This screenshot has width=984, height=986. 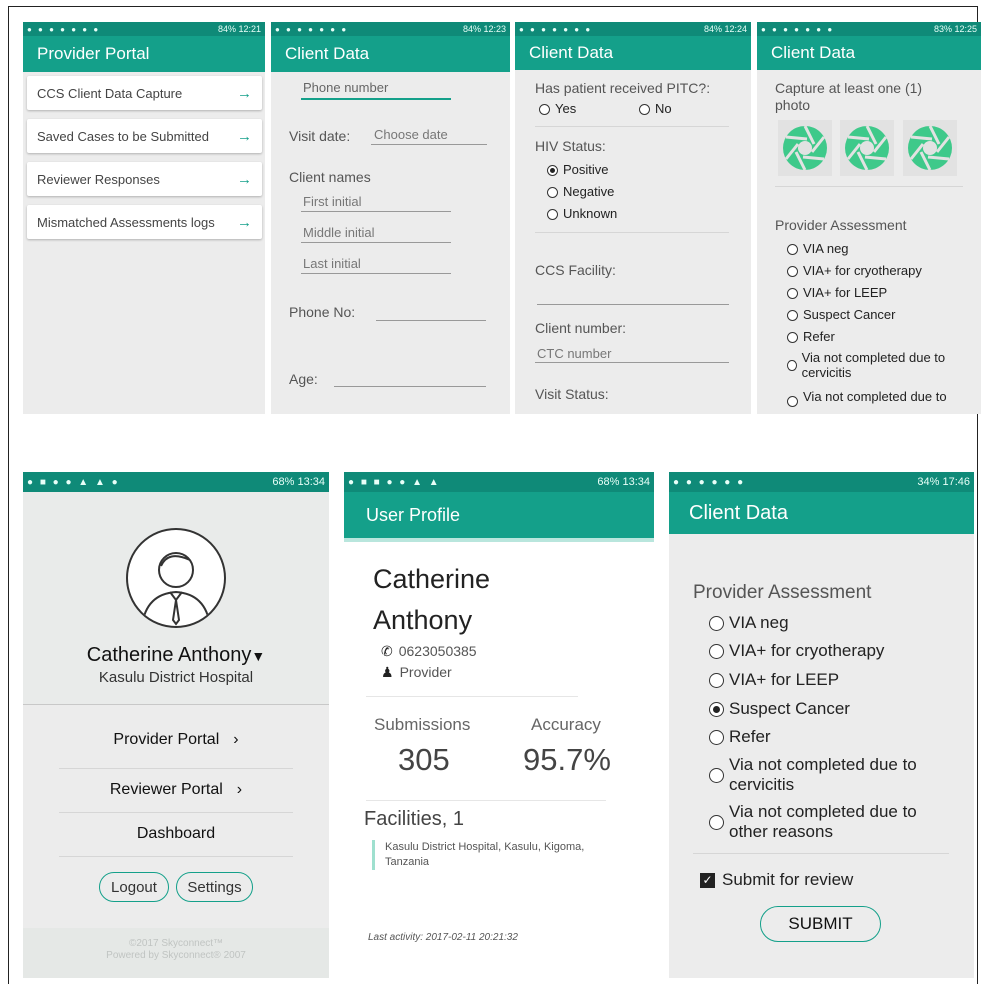 What do you see at coordinates (239, 789) in the screenshot?
I see `chevron-right-icon: ›` at bounding box center [239, 789].